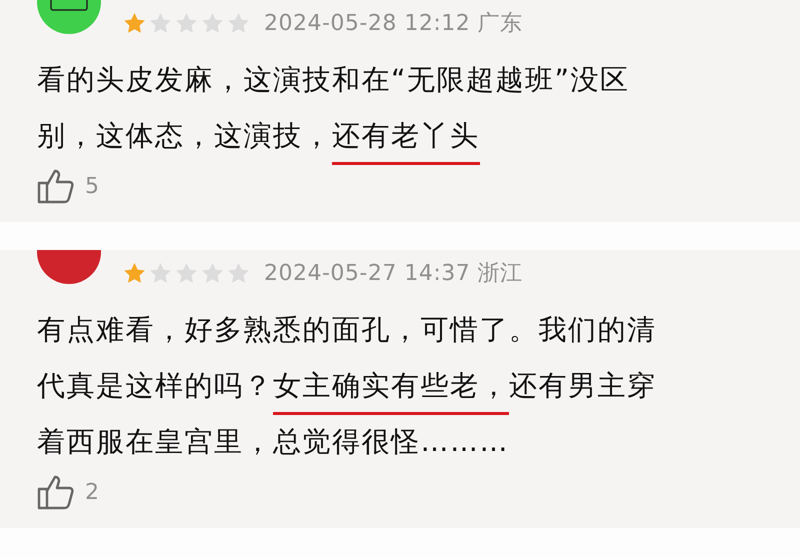 The image size is (800, 559). What do you see at coordinates (393, 24) in the screenshot?
I see `review-date: 2024-05-28 12:12 广东` at bounding box center [393, 24].